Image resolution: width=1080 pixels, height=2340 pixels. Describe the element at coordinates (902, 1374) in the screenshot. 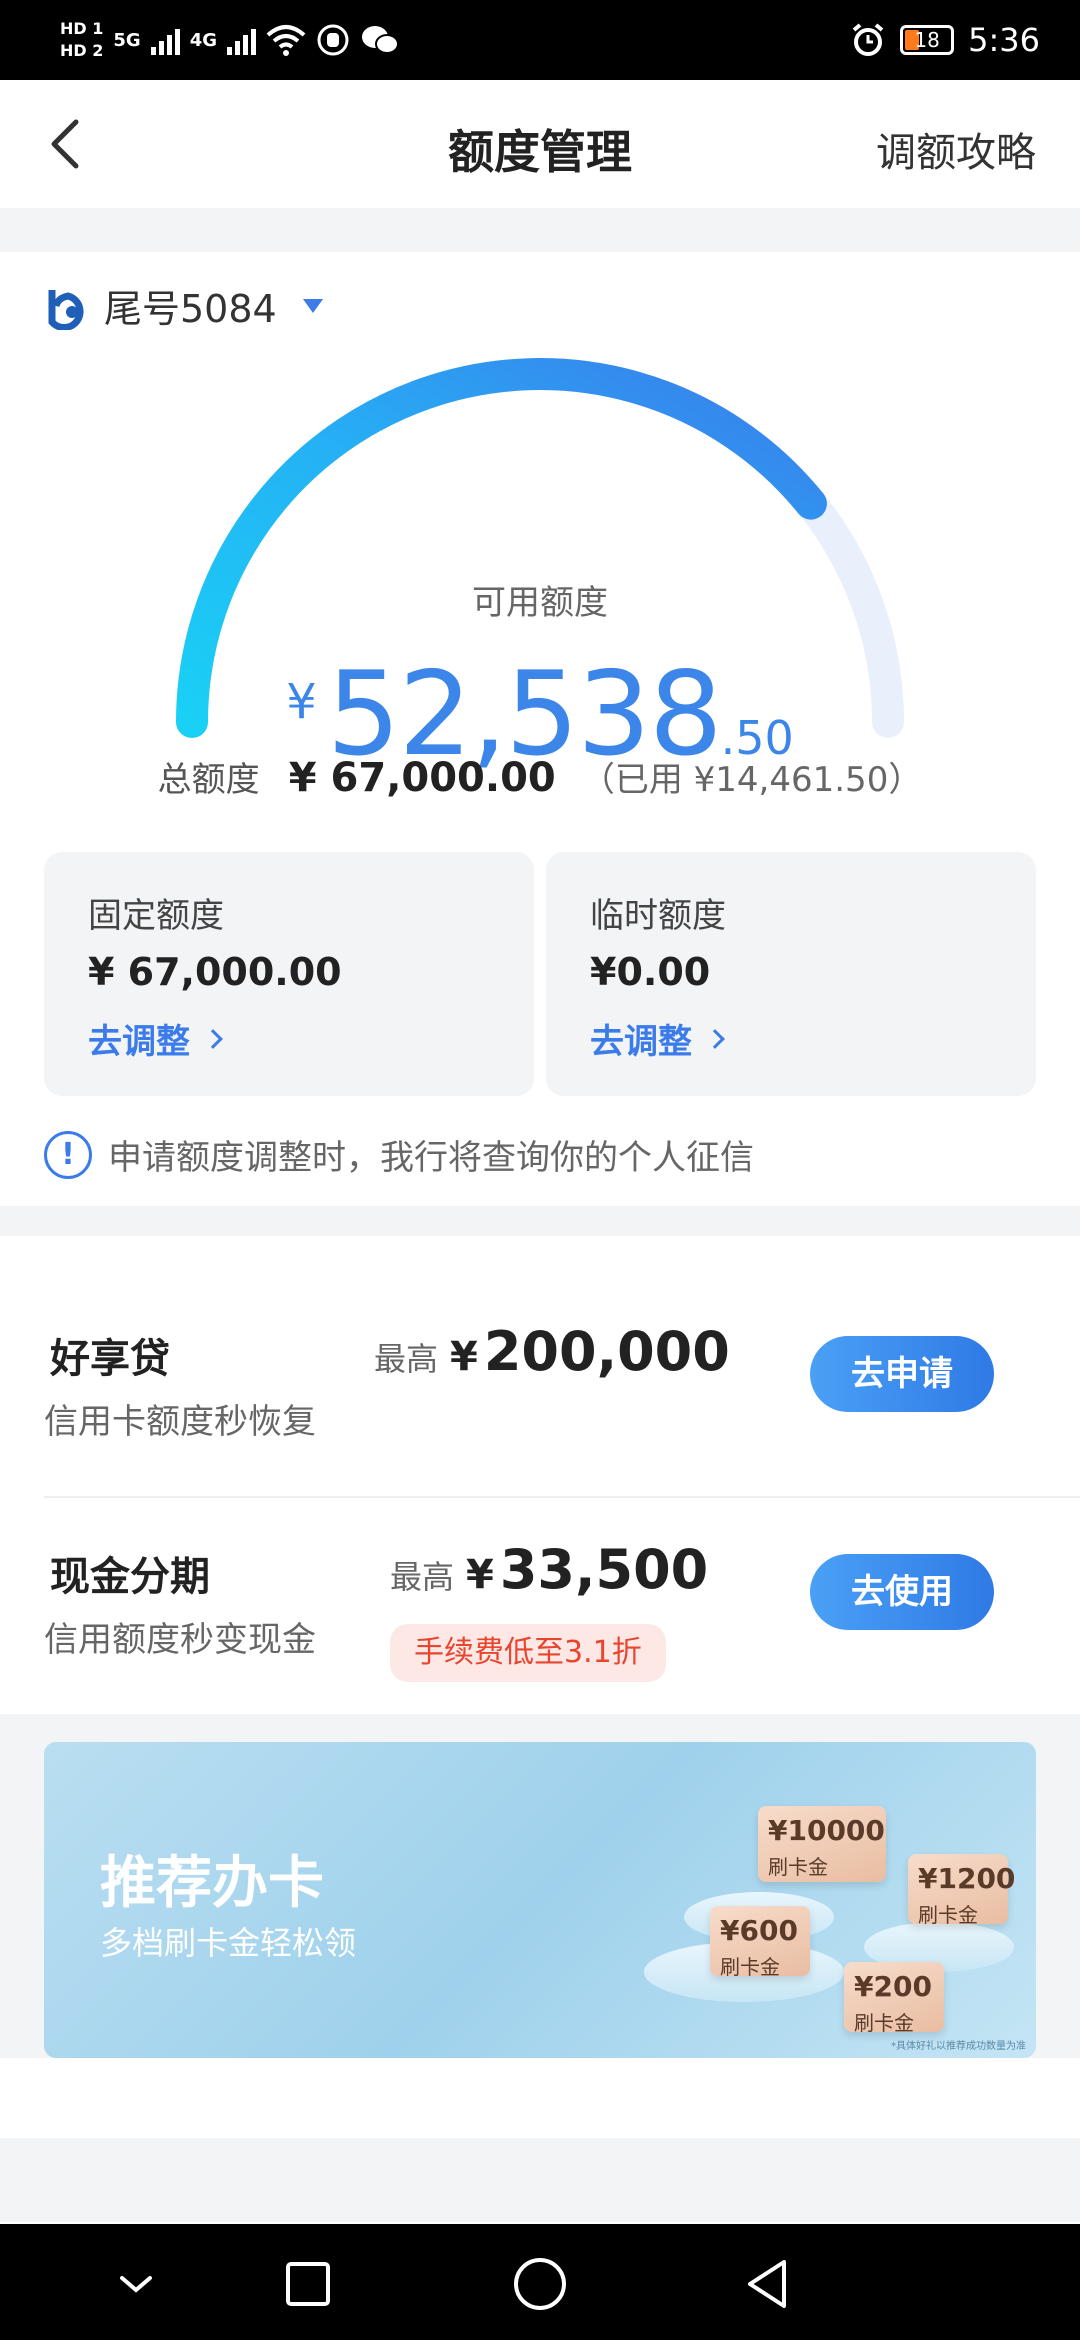

I see `apply-button: 去申请` at that location.